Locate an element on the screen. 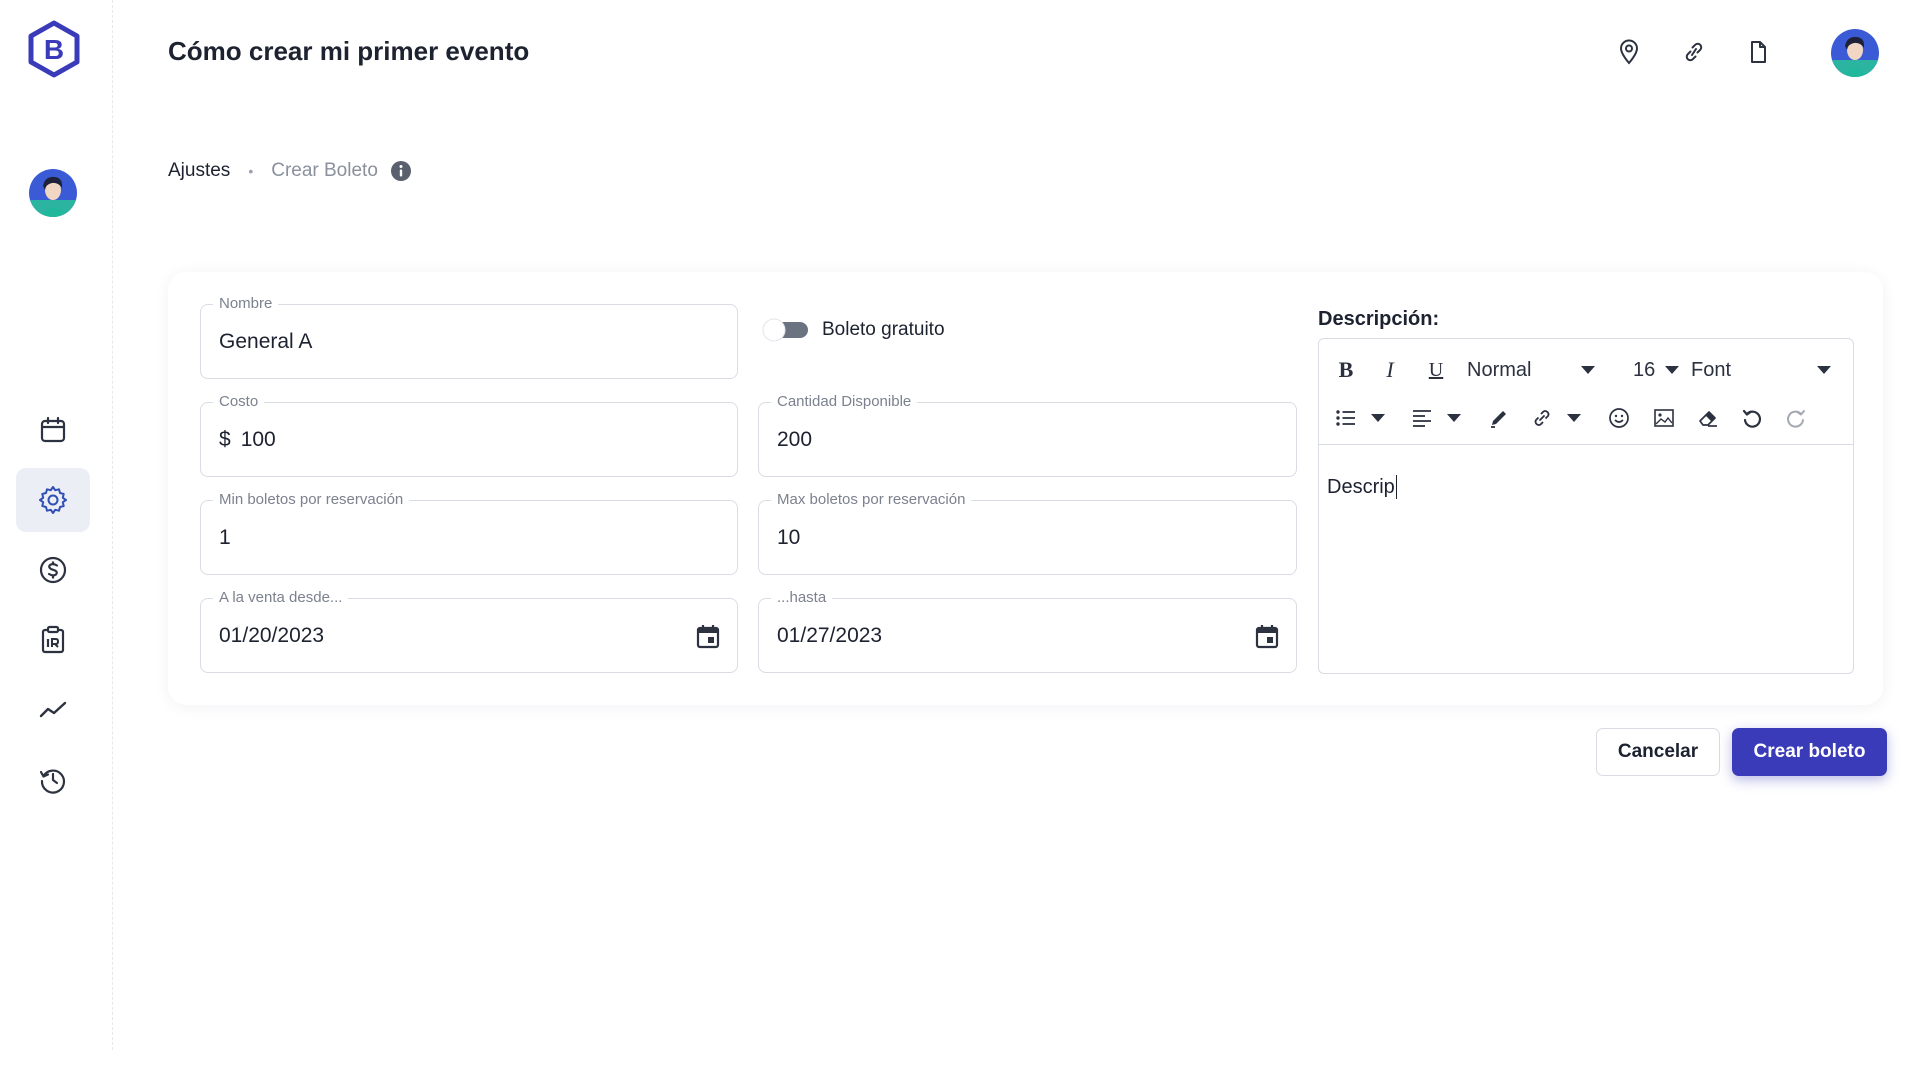 This screenshot has width=1920, height=1090. document-icon is located at coordinates (1758, 52).